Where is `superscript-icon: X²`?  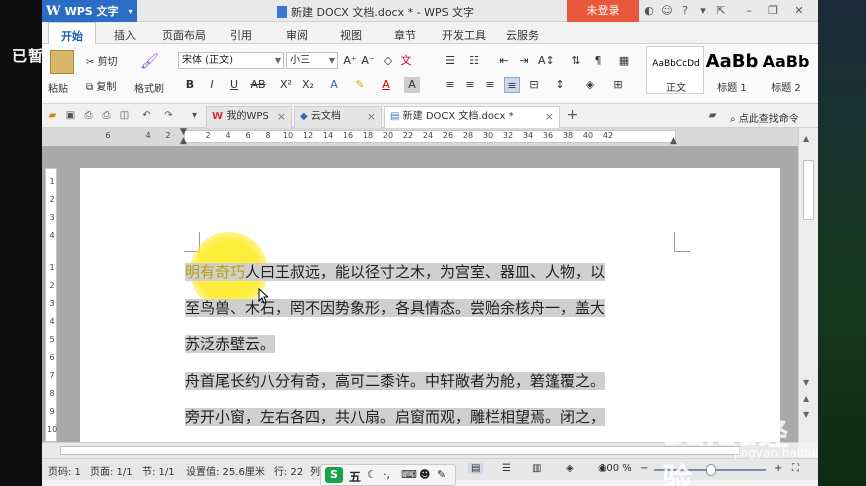
superscript-icon: X² is located at coordinates (286, 85).